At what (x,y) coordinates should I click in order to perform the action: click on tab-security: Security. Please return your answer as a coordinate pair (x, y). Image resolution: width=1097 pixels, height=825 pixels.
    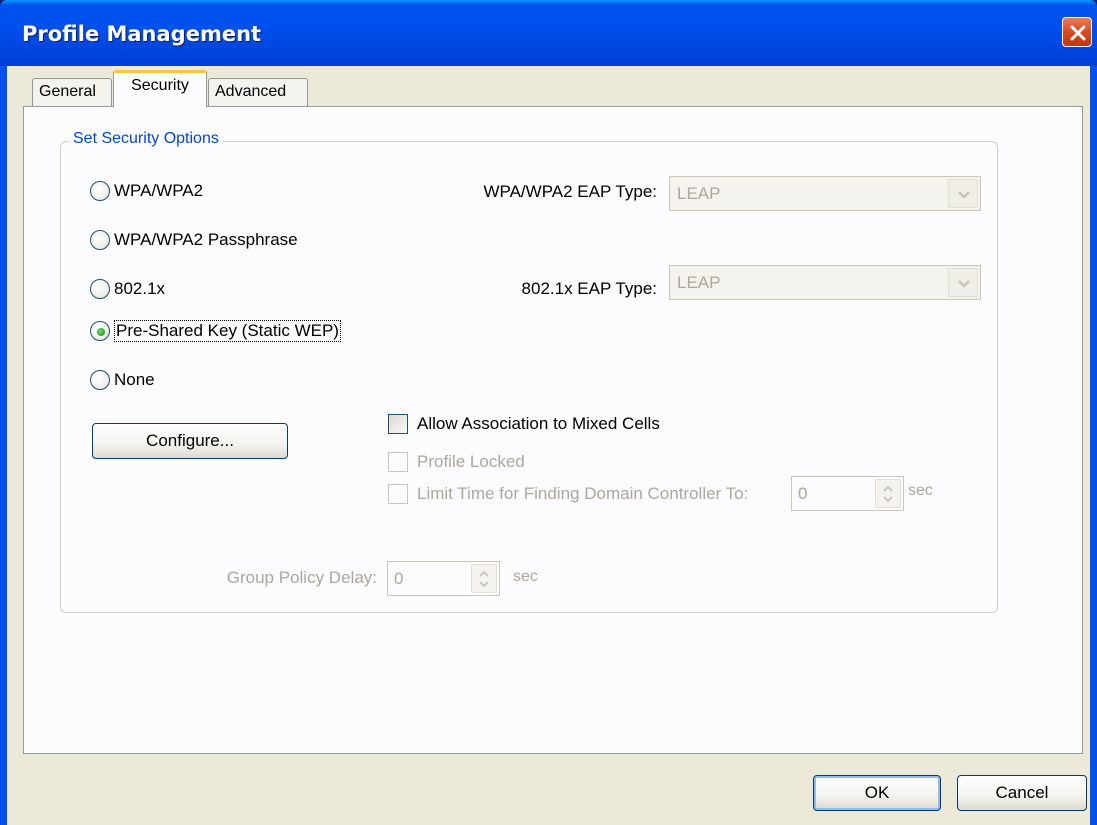
    Looking at the image, I should click on (160, 88).